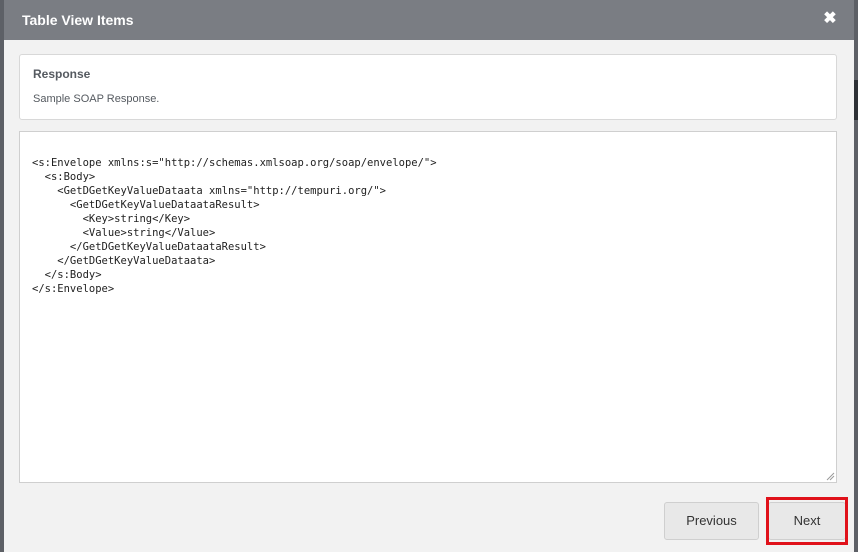  Describe the element at coordinates (429, 20) in the screenshot. I see `dialog-header: Table View Items ✖` at that location.